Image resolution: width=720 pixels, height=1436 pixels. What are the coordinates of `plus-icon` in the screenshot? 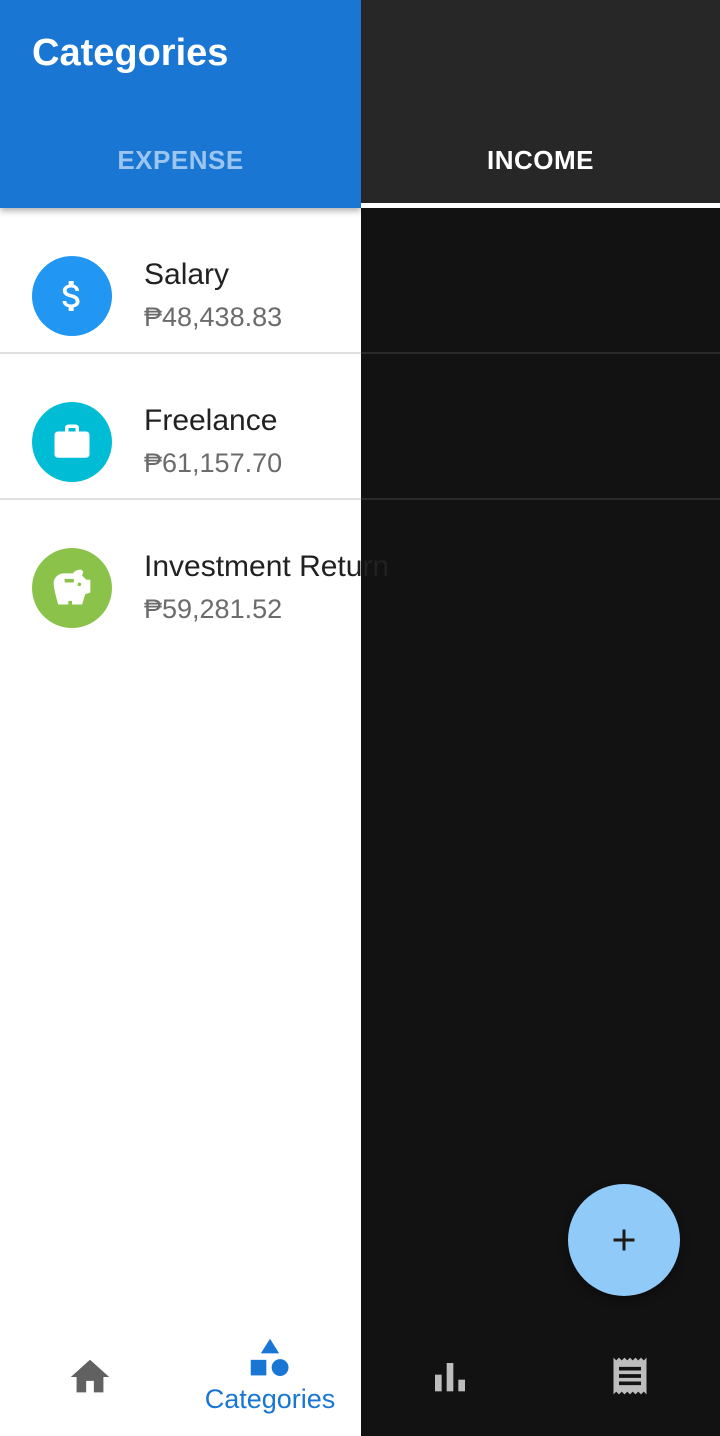 It's located at (624, 1240).